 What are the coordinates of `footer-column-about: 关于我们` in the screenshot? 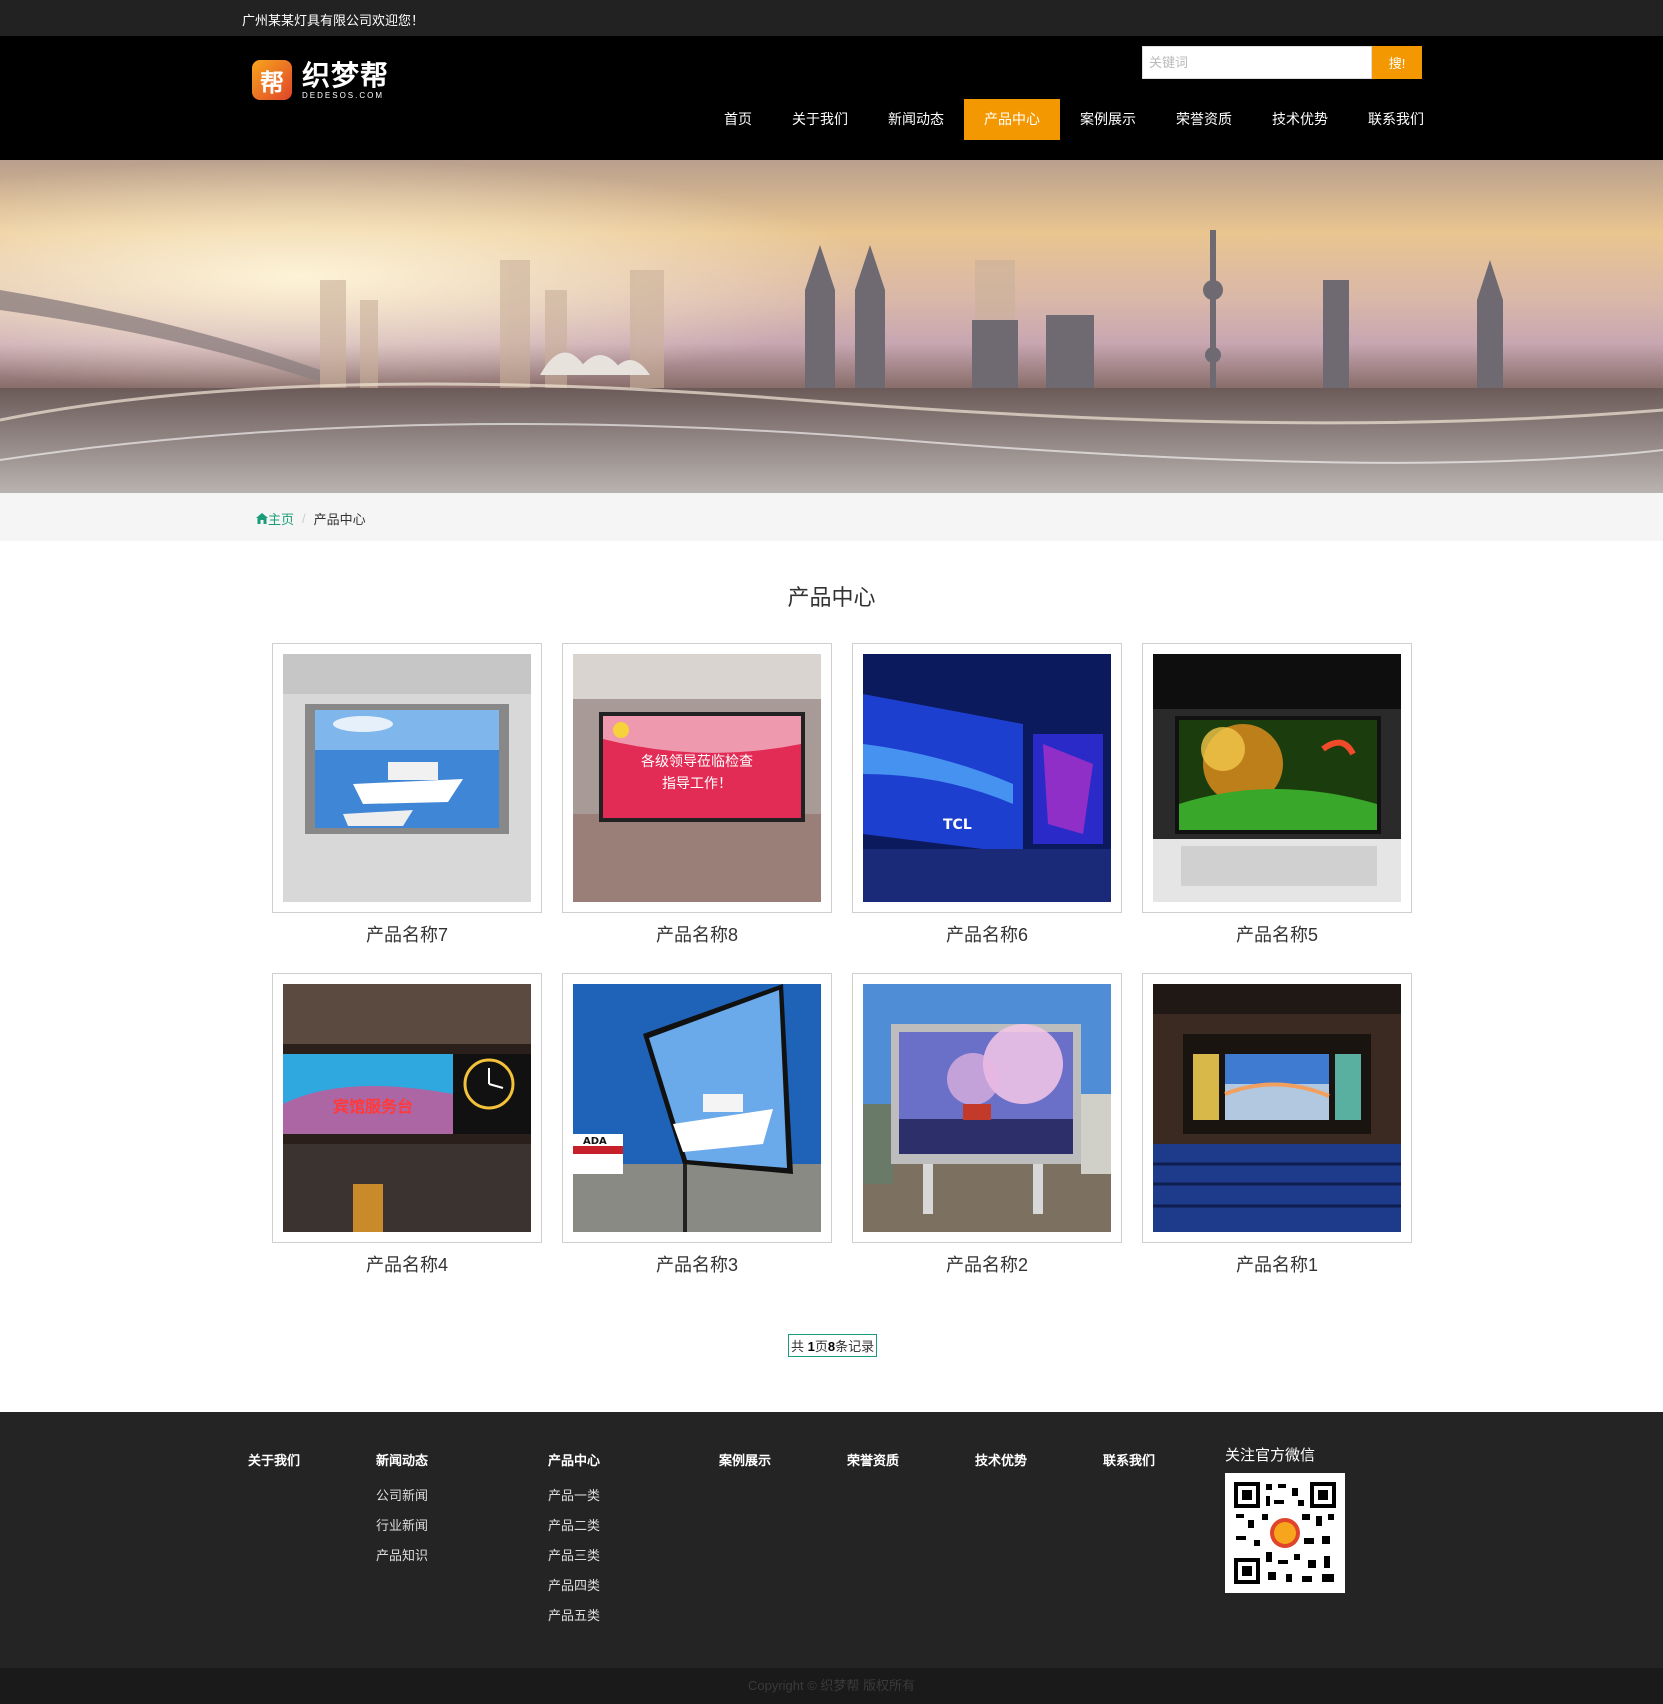 It's located at (274, 1465).